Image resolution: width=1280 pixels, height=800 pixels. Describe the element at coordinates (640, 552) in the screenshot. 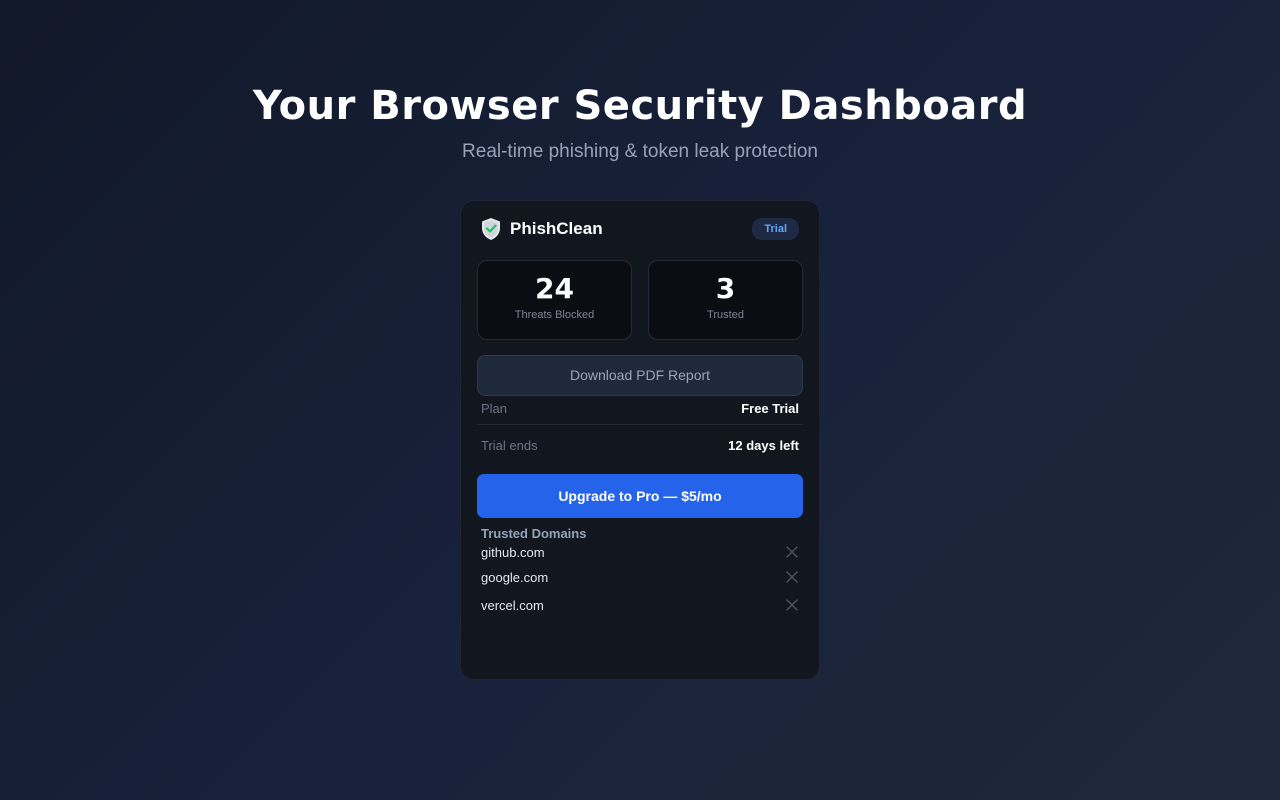

I see `list-item: github.com` at that location.